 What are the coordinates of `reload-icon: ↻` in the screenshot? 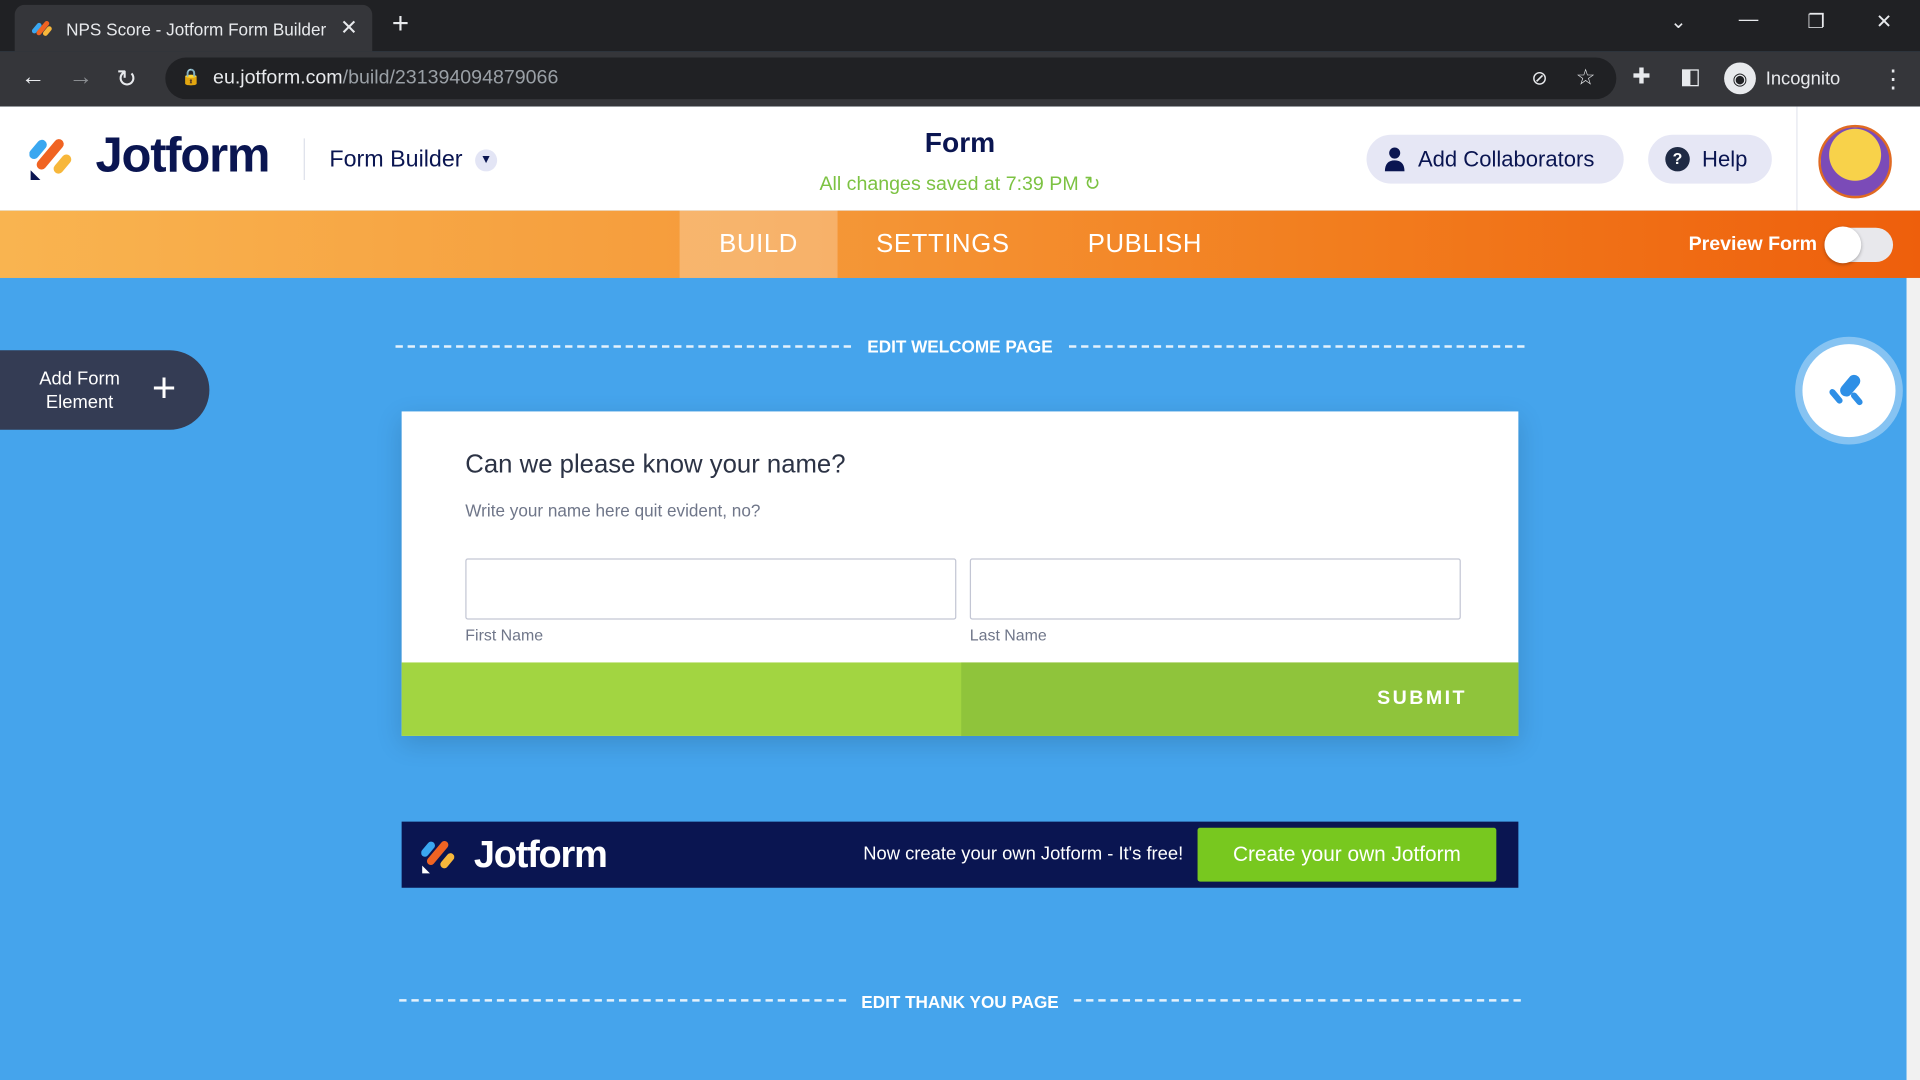 It's located at (126, 79).